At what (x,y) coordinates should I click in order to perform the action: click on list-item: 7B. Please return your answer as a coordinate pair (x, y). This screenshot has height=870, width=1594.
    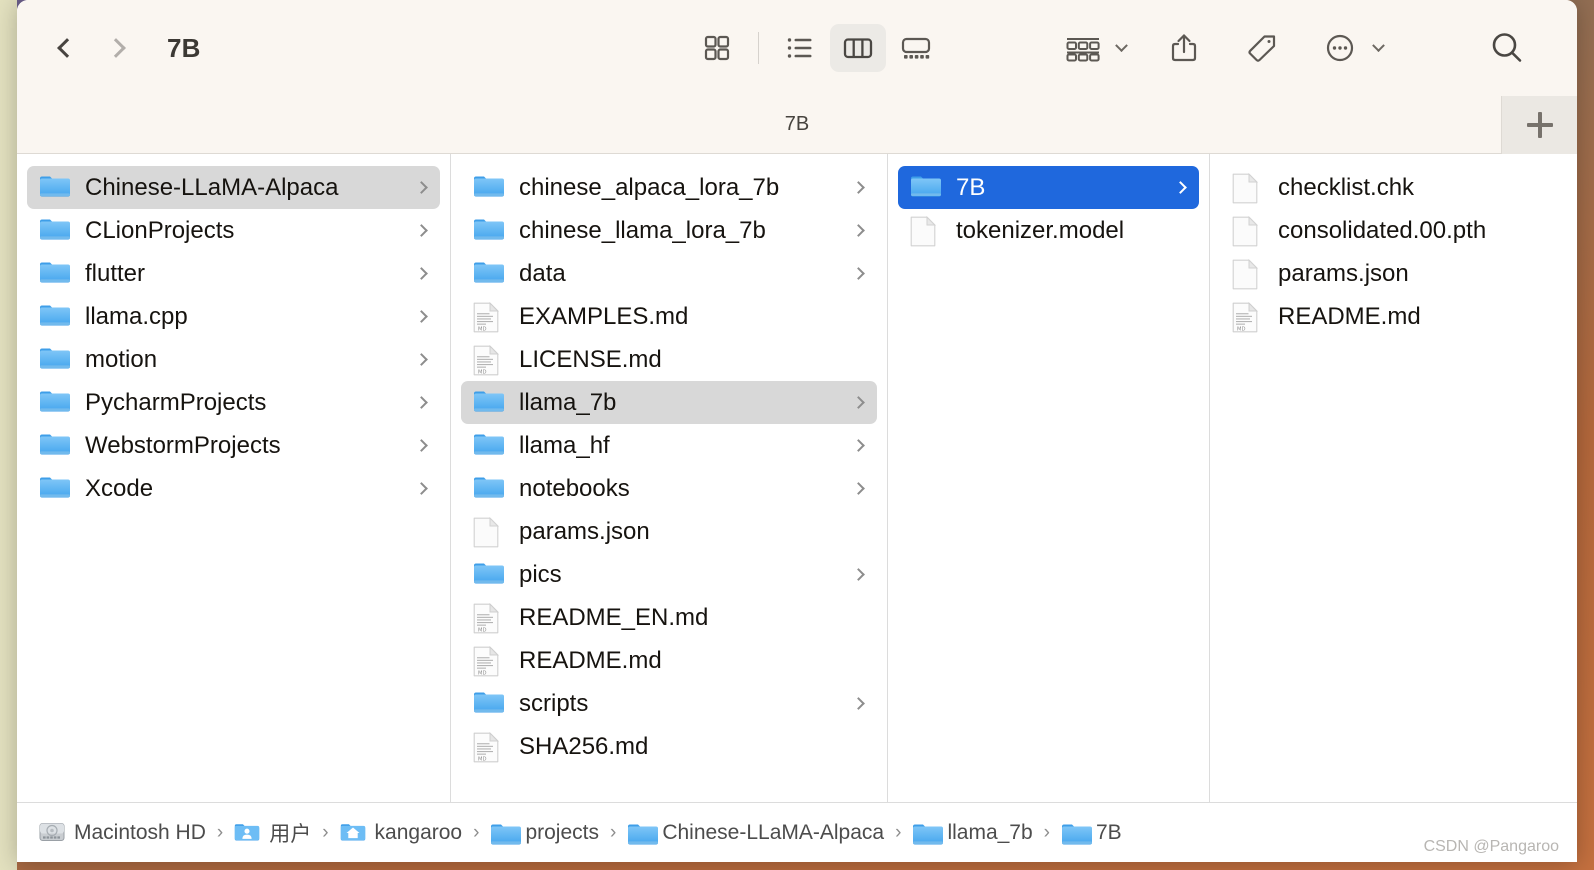
    Looking at the image, I should click on (1048, 187).